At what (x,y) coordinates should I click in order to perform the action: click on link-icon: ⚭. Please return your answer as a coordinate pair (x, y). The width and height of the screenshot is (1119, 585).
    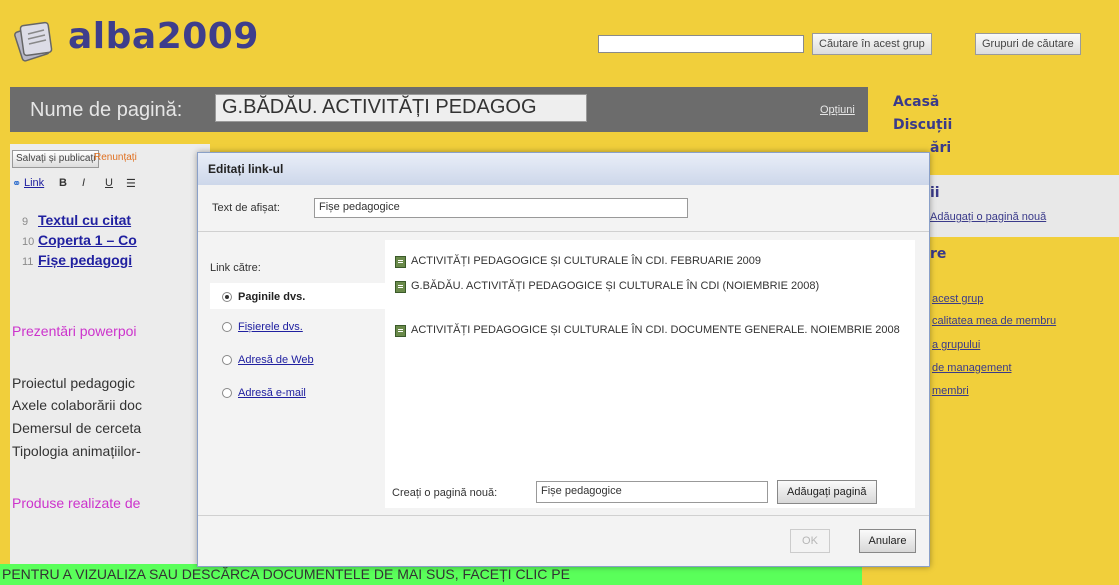
    Looking at the image, I should click on (16, 183).